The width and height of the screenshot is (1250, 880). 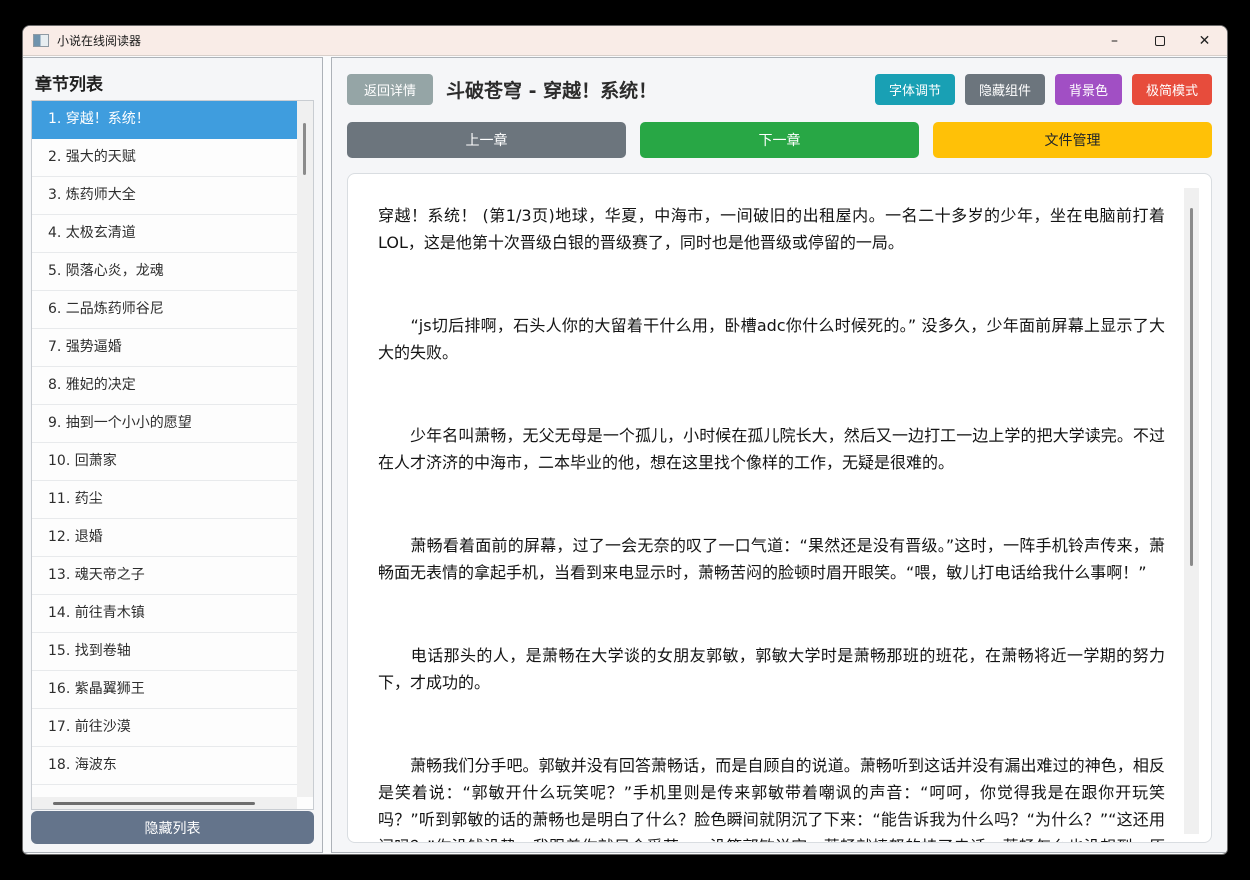 I want to click on chapter-item-17: 17. 前往沙漠, so click(x=164, y=728).